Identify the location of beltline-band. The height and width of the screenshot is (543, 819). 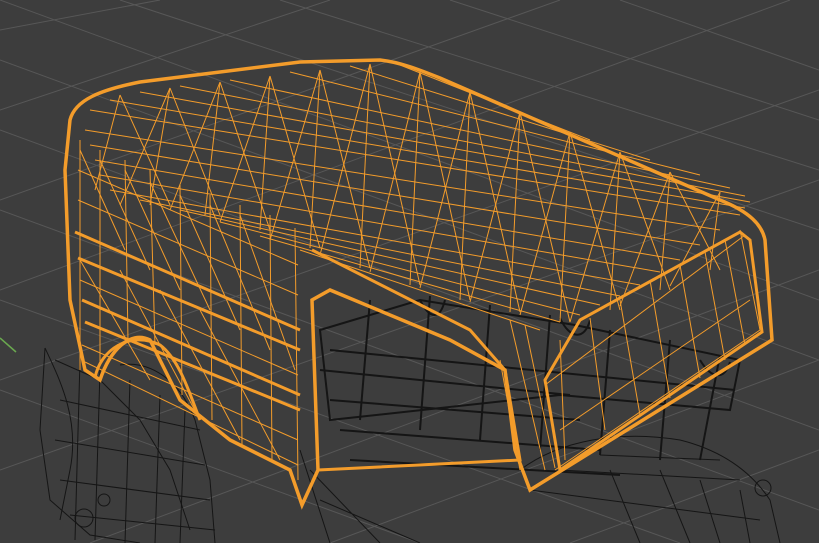
(187, 321).